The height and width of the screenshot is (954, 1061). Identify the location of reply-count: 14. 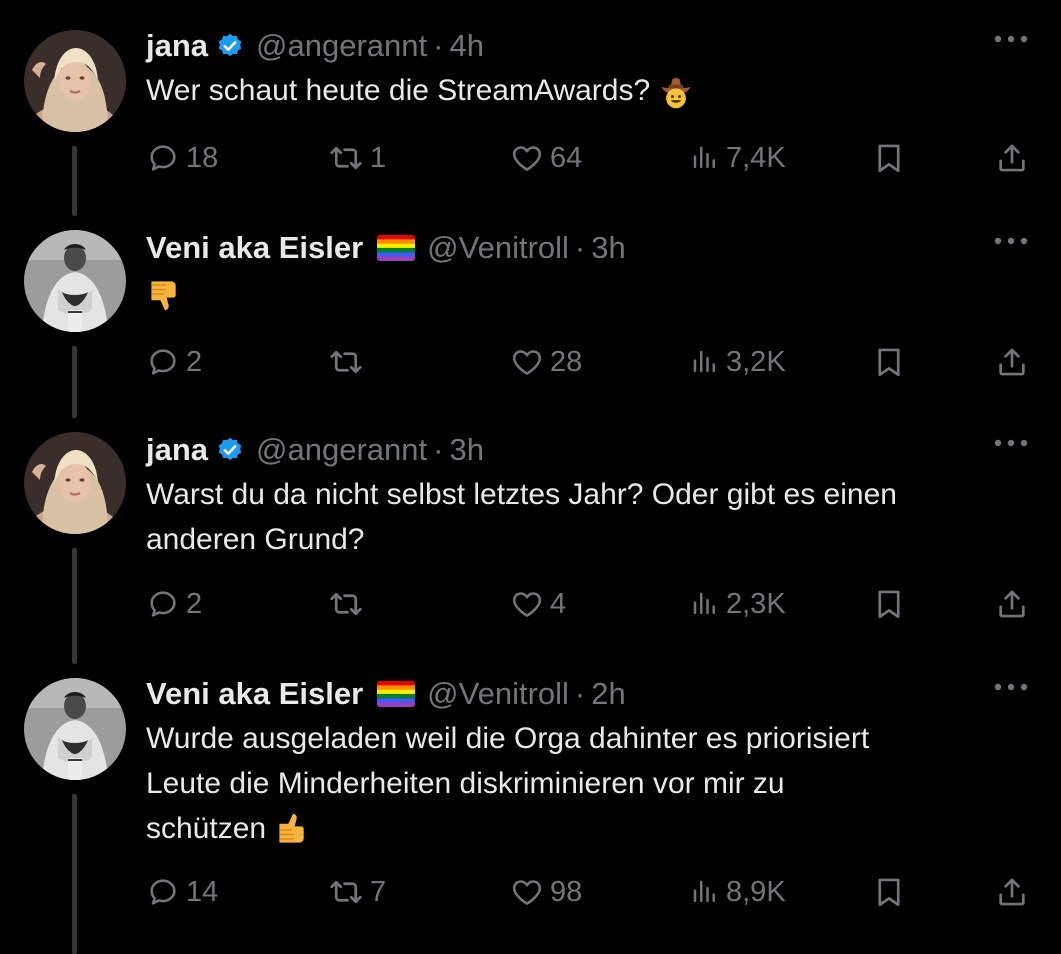
(202, 891).